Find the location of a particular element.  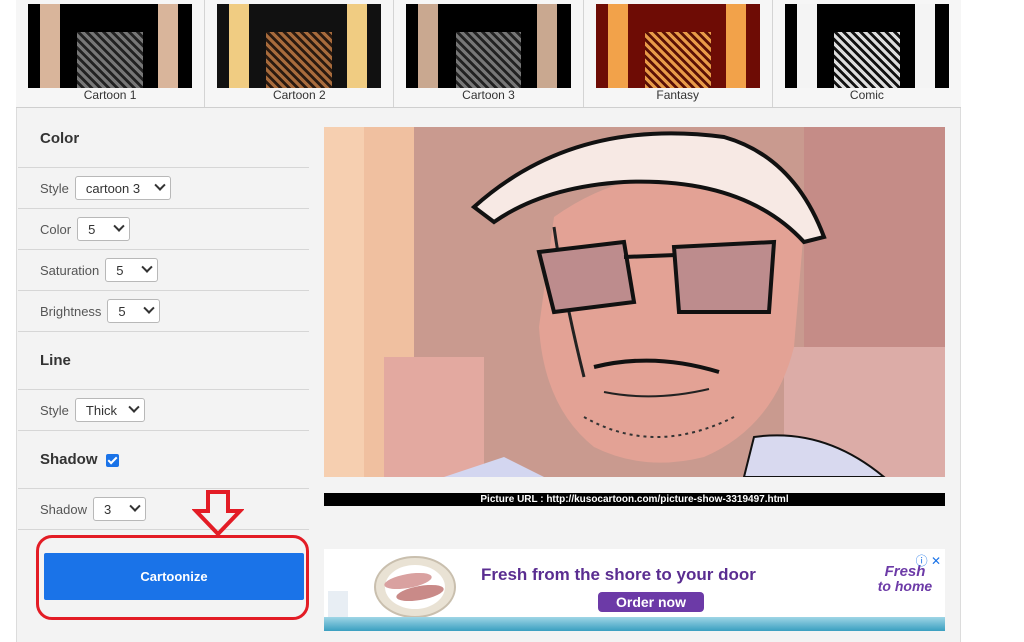

thumbnail-cartoon-1: Cartoon 1 is located at coordinates (111, 53).